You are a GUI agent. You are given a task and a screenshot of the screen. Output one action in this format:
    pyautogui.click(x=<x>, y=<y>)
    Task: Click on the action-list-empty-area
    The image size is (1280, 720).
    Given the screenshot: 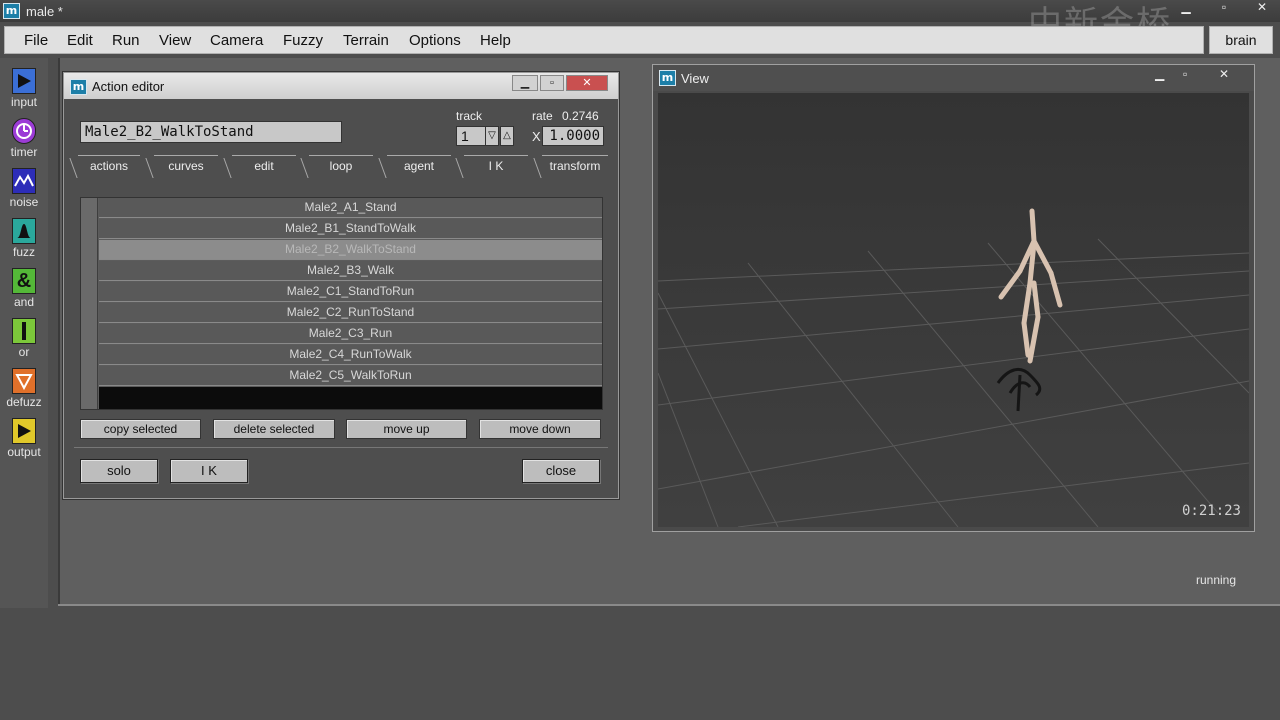 What is the action you would take?
    pyautogui.click(x=350, y=398)
    